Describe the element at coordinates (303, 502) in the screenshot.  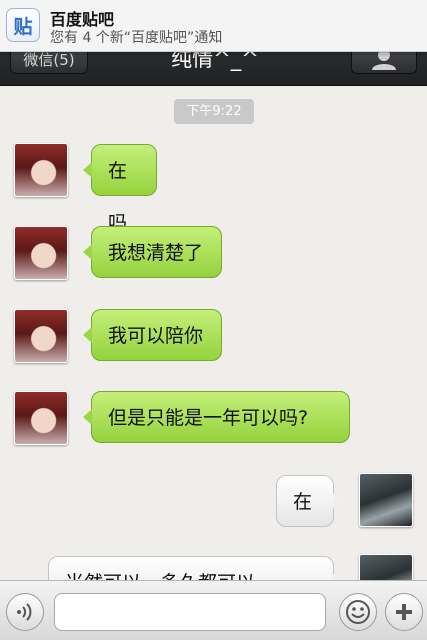
I see `message-text: 在` at that location.